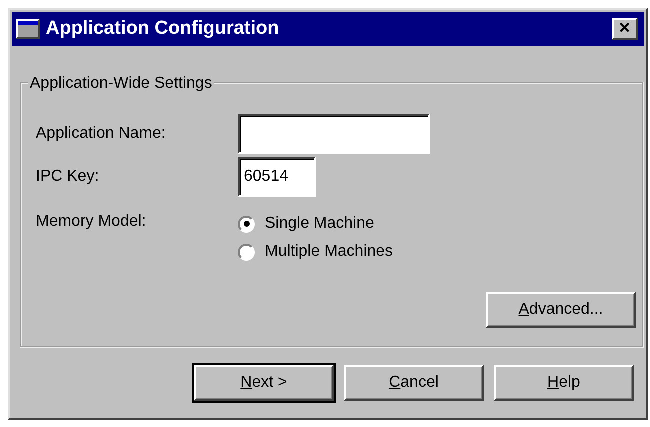 The width and height of the screenshot is (650, 427). What do you see at coordinates (564, 383) in the screenshot?
I see `dialog-button: Help` at bounding box center [564, 383].